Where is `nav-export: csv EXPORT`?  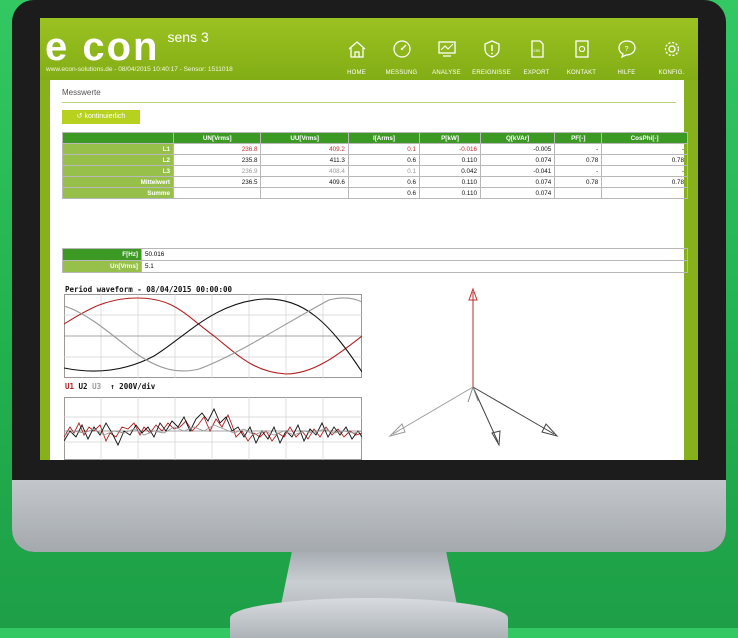
nav-export: csv EXPORT is located at coordinates (536, 59).